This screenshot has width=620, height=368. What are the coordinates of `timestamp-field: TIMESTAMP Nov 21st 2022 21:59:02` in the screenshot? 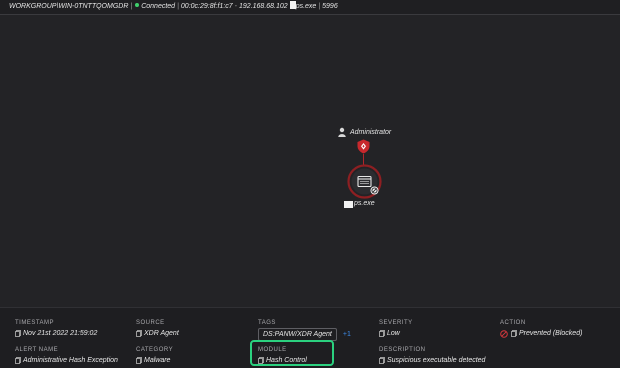 It's located at (56, 329).